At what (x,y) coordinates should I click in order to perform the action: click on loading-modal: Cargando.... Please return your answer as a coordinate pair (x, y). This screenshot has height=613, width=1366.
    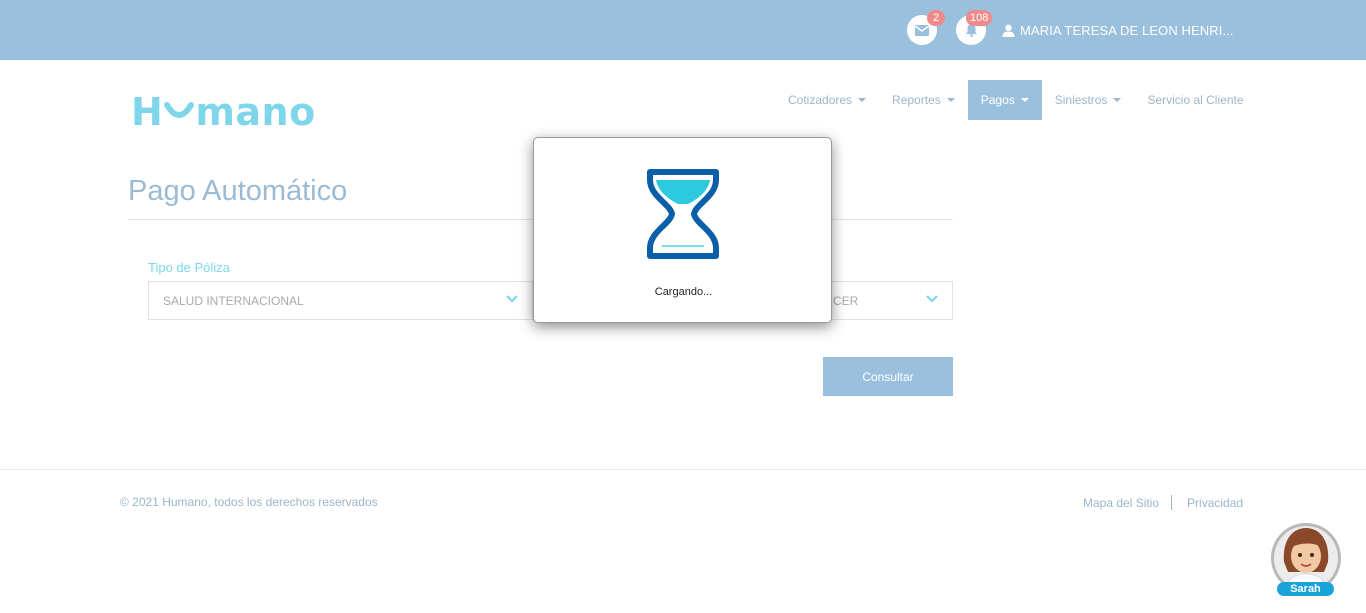
    Looking at the image, I should click on (682, 230).